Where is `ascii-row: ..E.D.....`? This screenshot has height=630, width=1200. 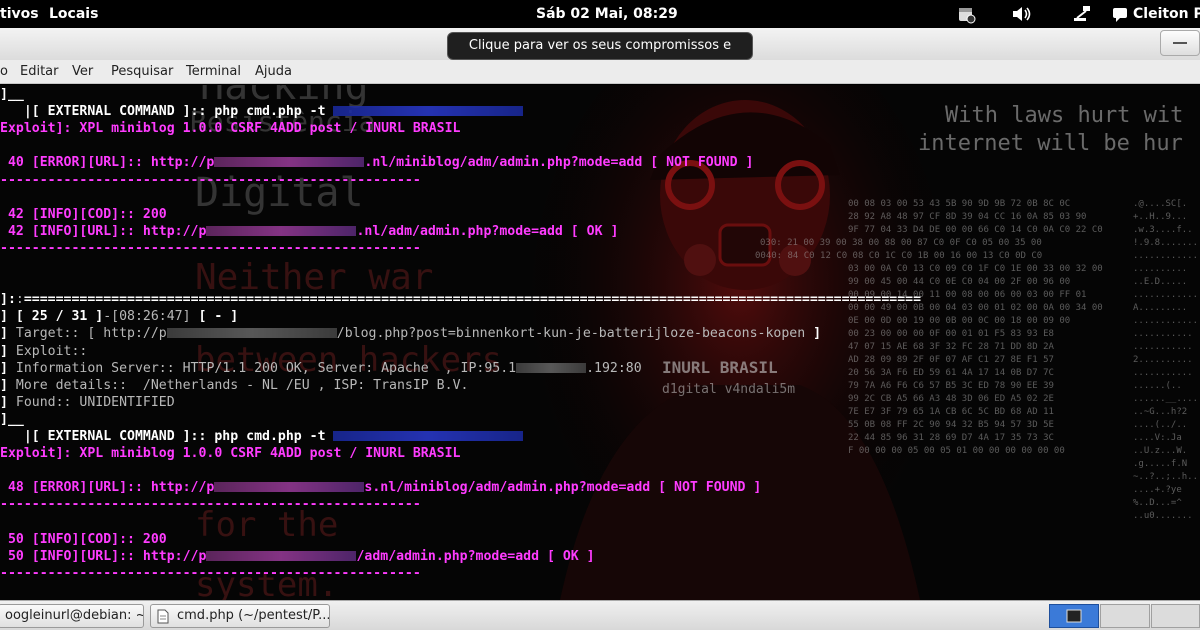
ascii-row: ..E.D..... is located at coordinates (1160, 282).